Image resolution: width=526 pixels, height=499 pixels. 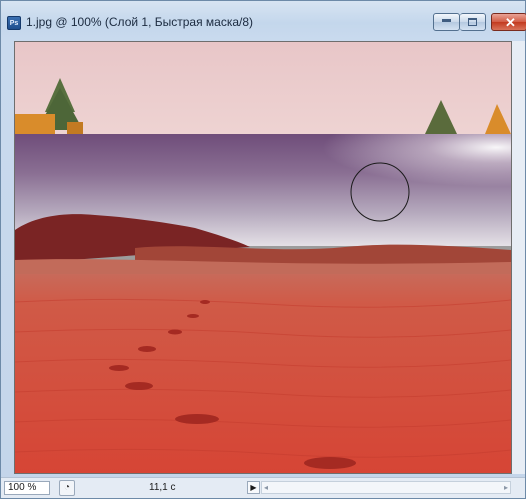 I want to click on maximize-button, so click(x=473, y=22).